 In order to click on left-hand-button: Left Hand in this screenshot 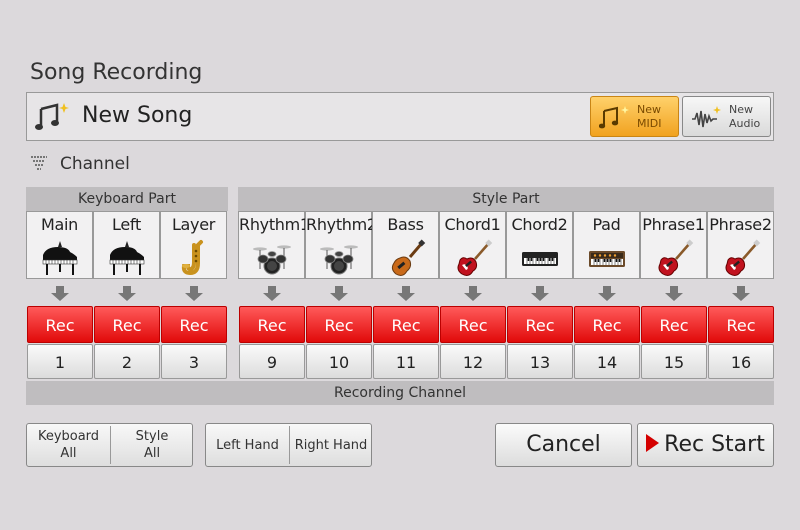, I will do `click(247, 445)`.